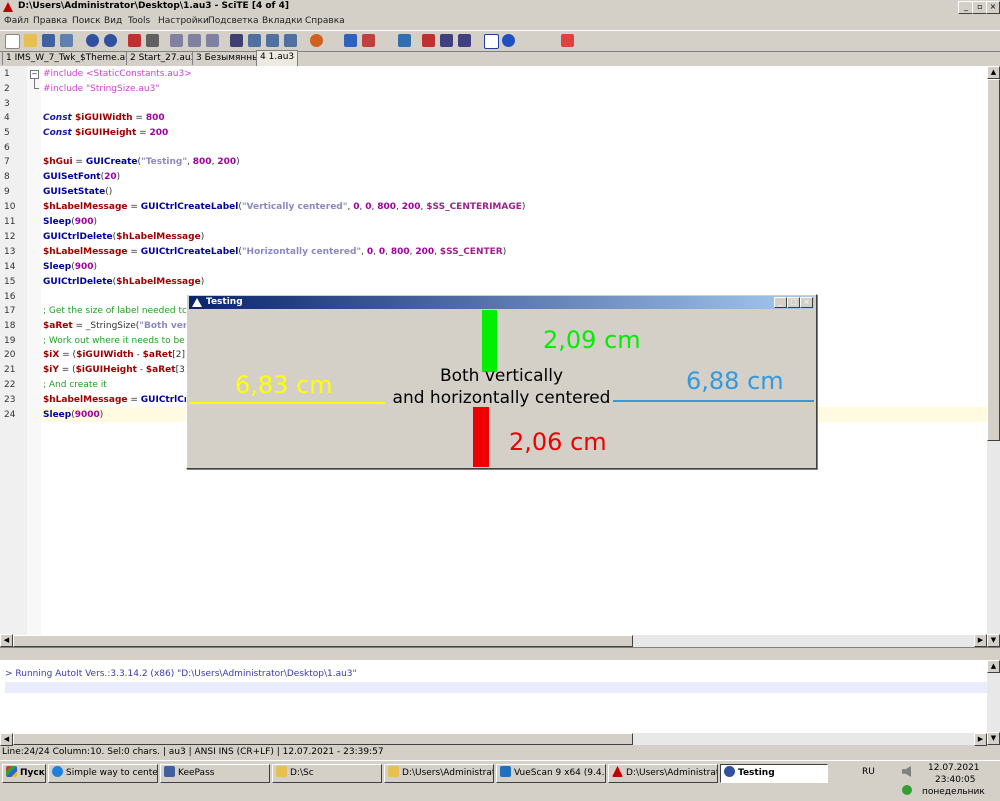 This screenshot has width=1000, height=801. I want to click on output-hscroll-thumb, so click(323, 739).